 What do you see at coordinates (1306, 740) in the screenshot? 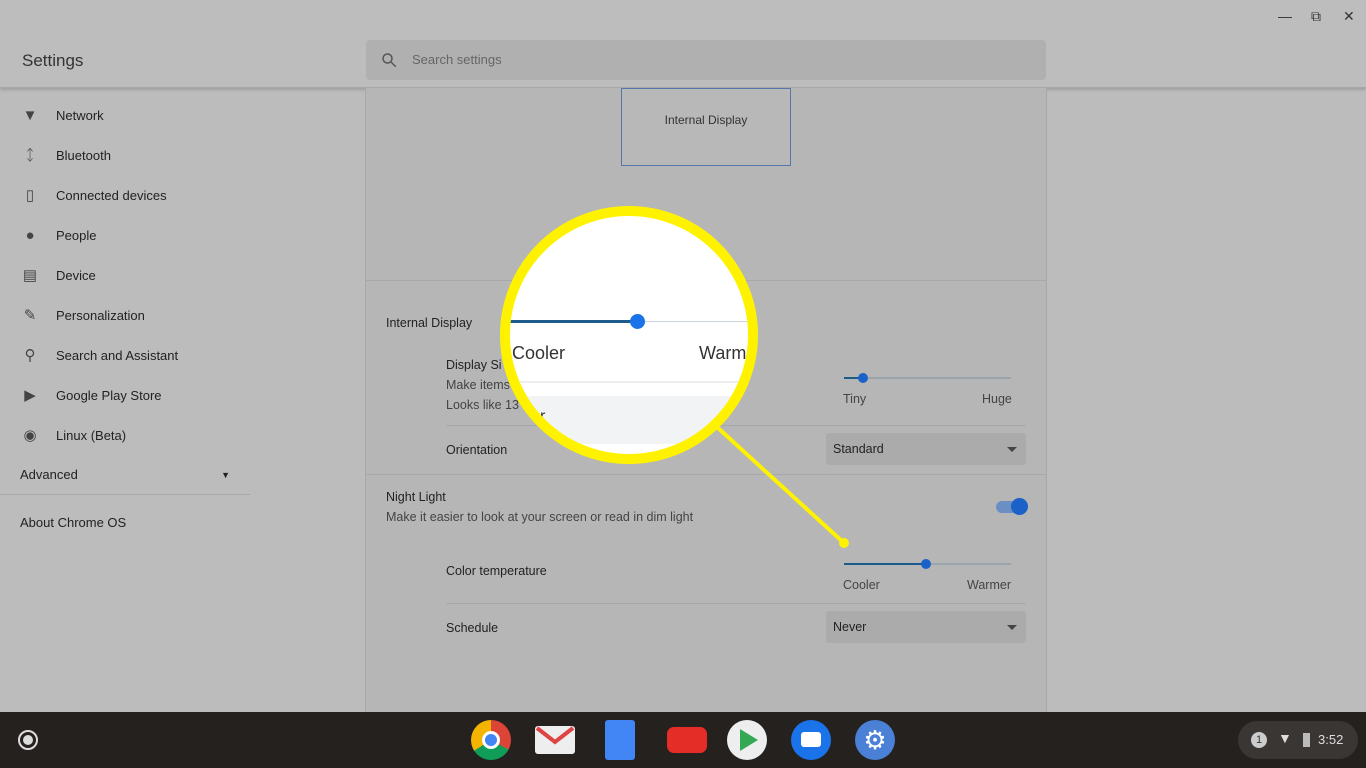
I see `battery-icon` at bounding box center [1306, 740].